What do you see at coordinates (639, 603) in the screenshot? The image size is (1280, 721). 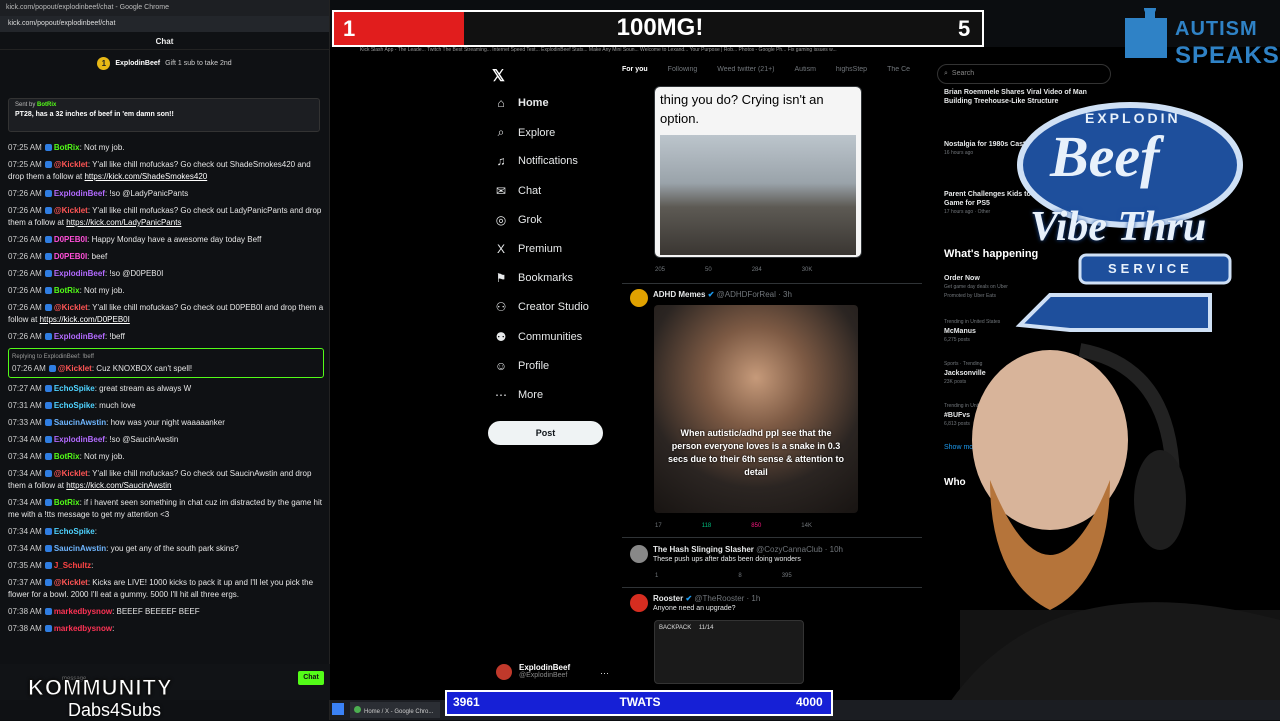 I see `rooster-avatar` at bounding box center [639, 603].